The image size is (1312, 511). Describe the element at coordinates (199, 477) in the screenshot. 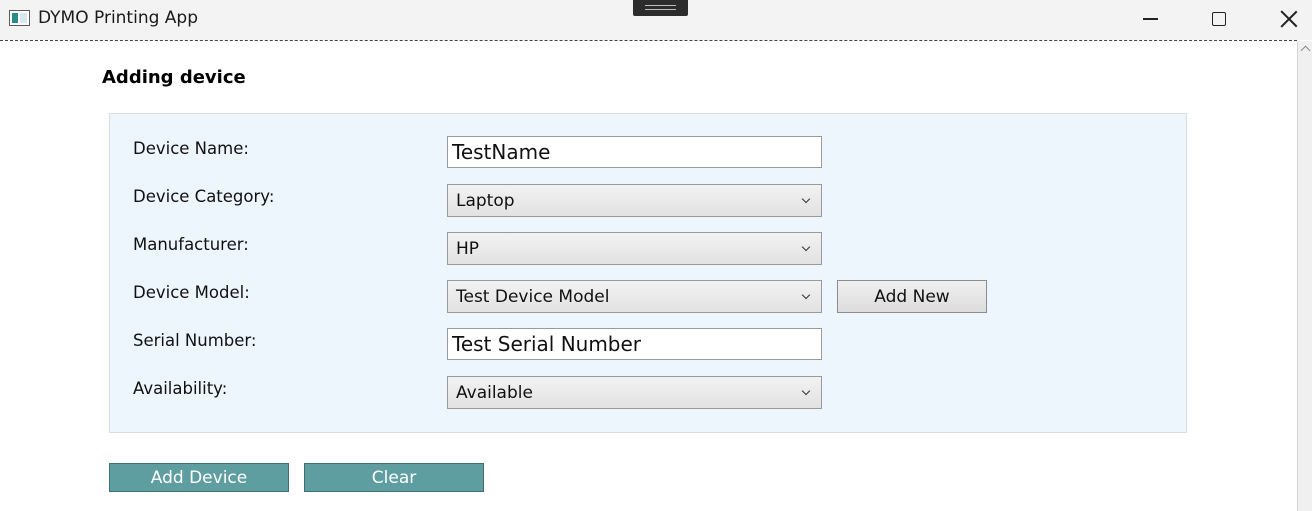

I see `add-device-button: Add Device` at that location.